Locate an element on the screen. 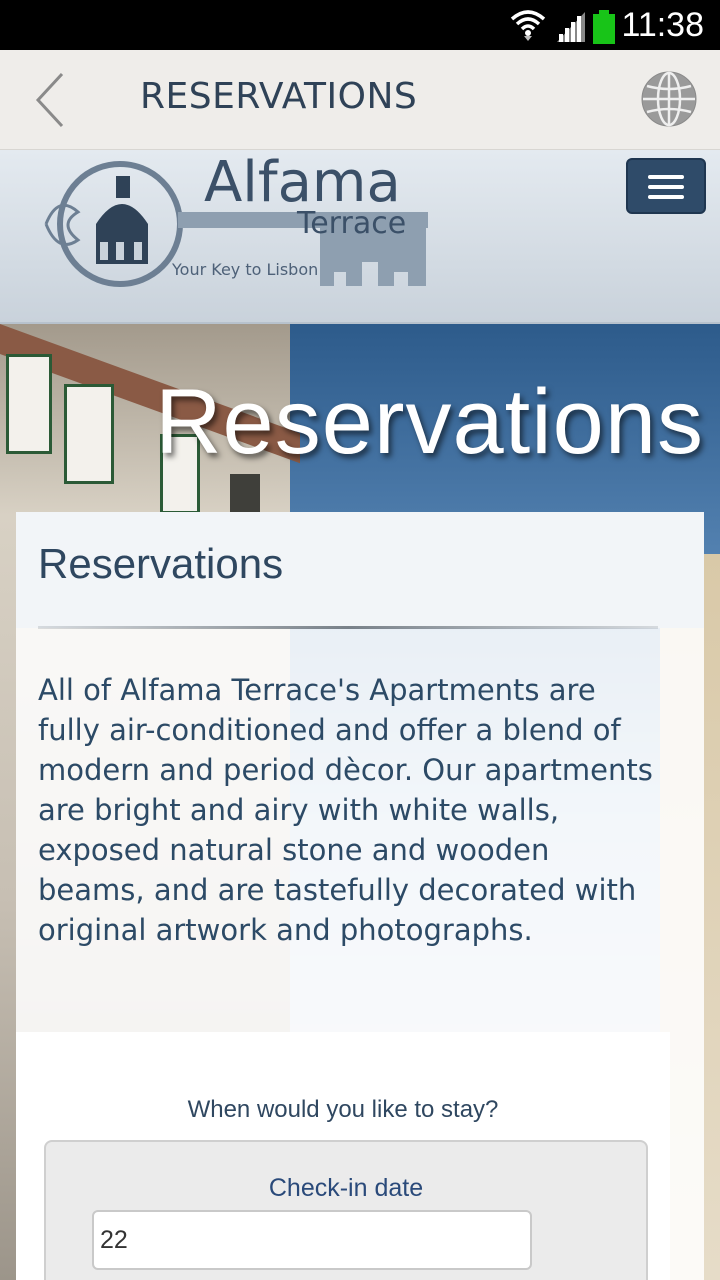  status-bar: 11:38 is located at coordinates (360, 25).